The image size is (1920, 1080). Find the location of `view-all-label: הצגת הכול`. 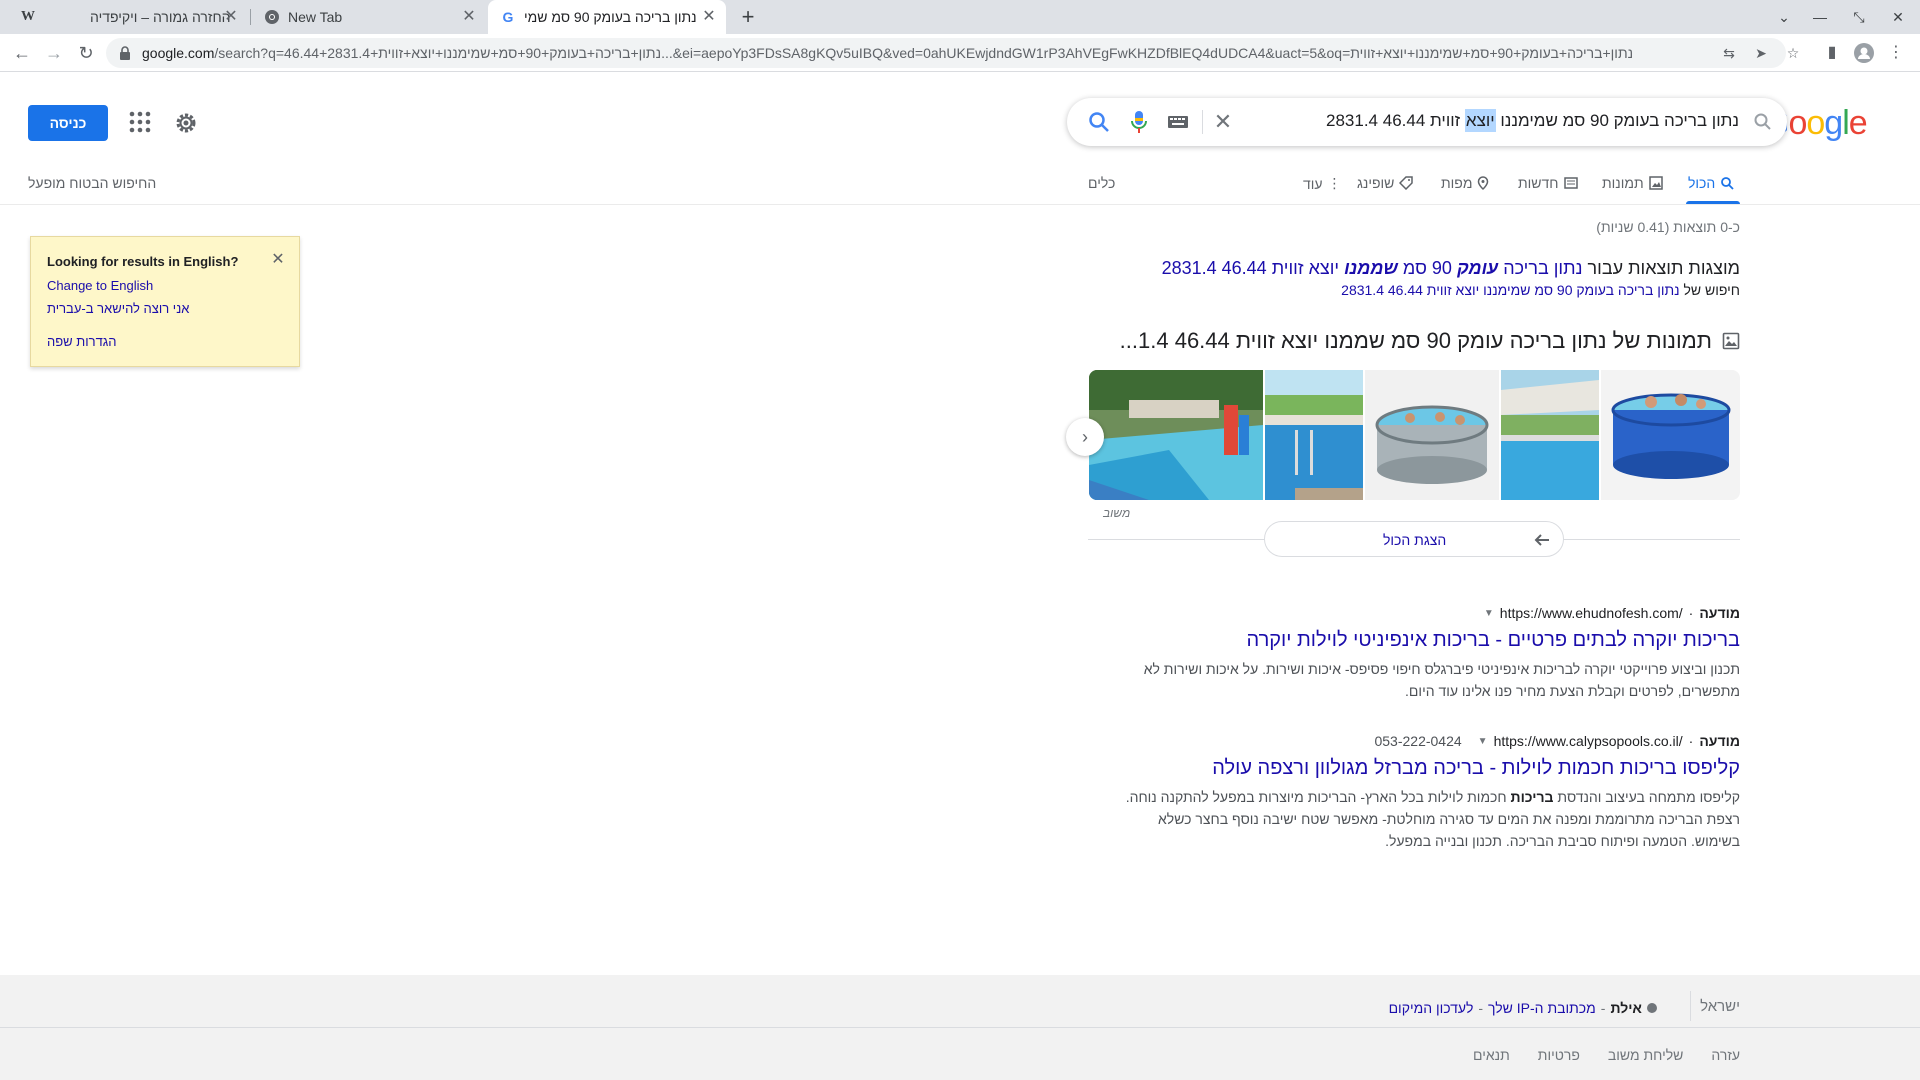

view-all-label: הצגת הכול is located at coordinates (1415, 540).